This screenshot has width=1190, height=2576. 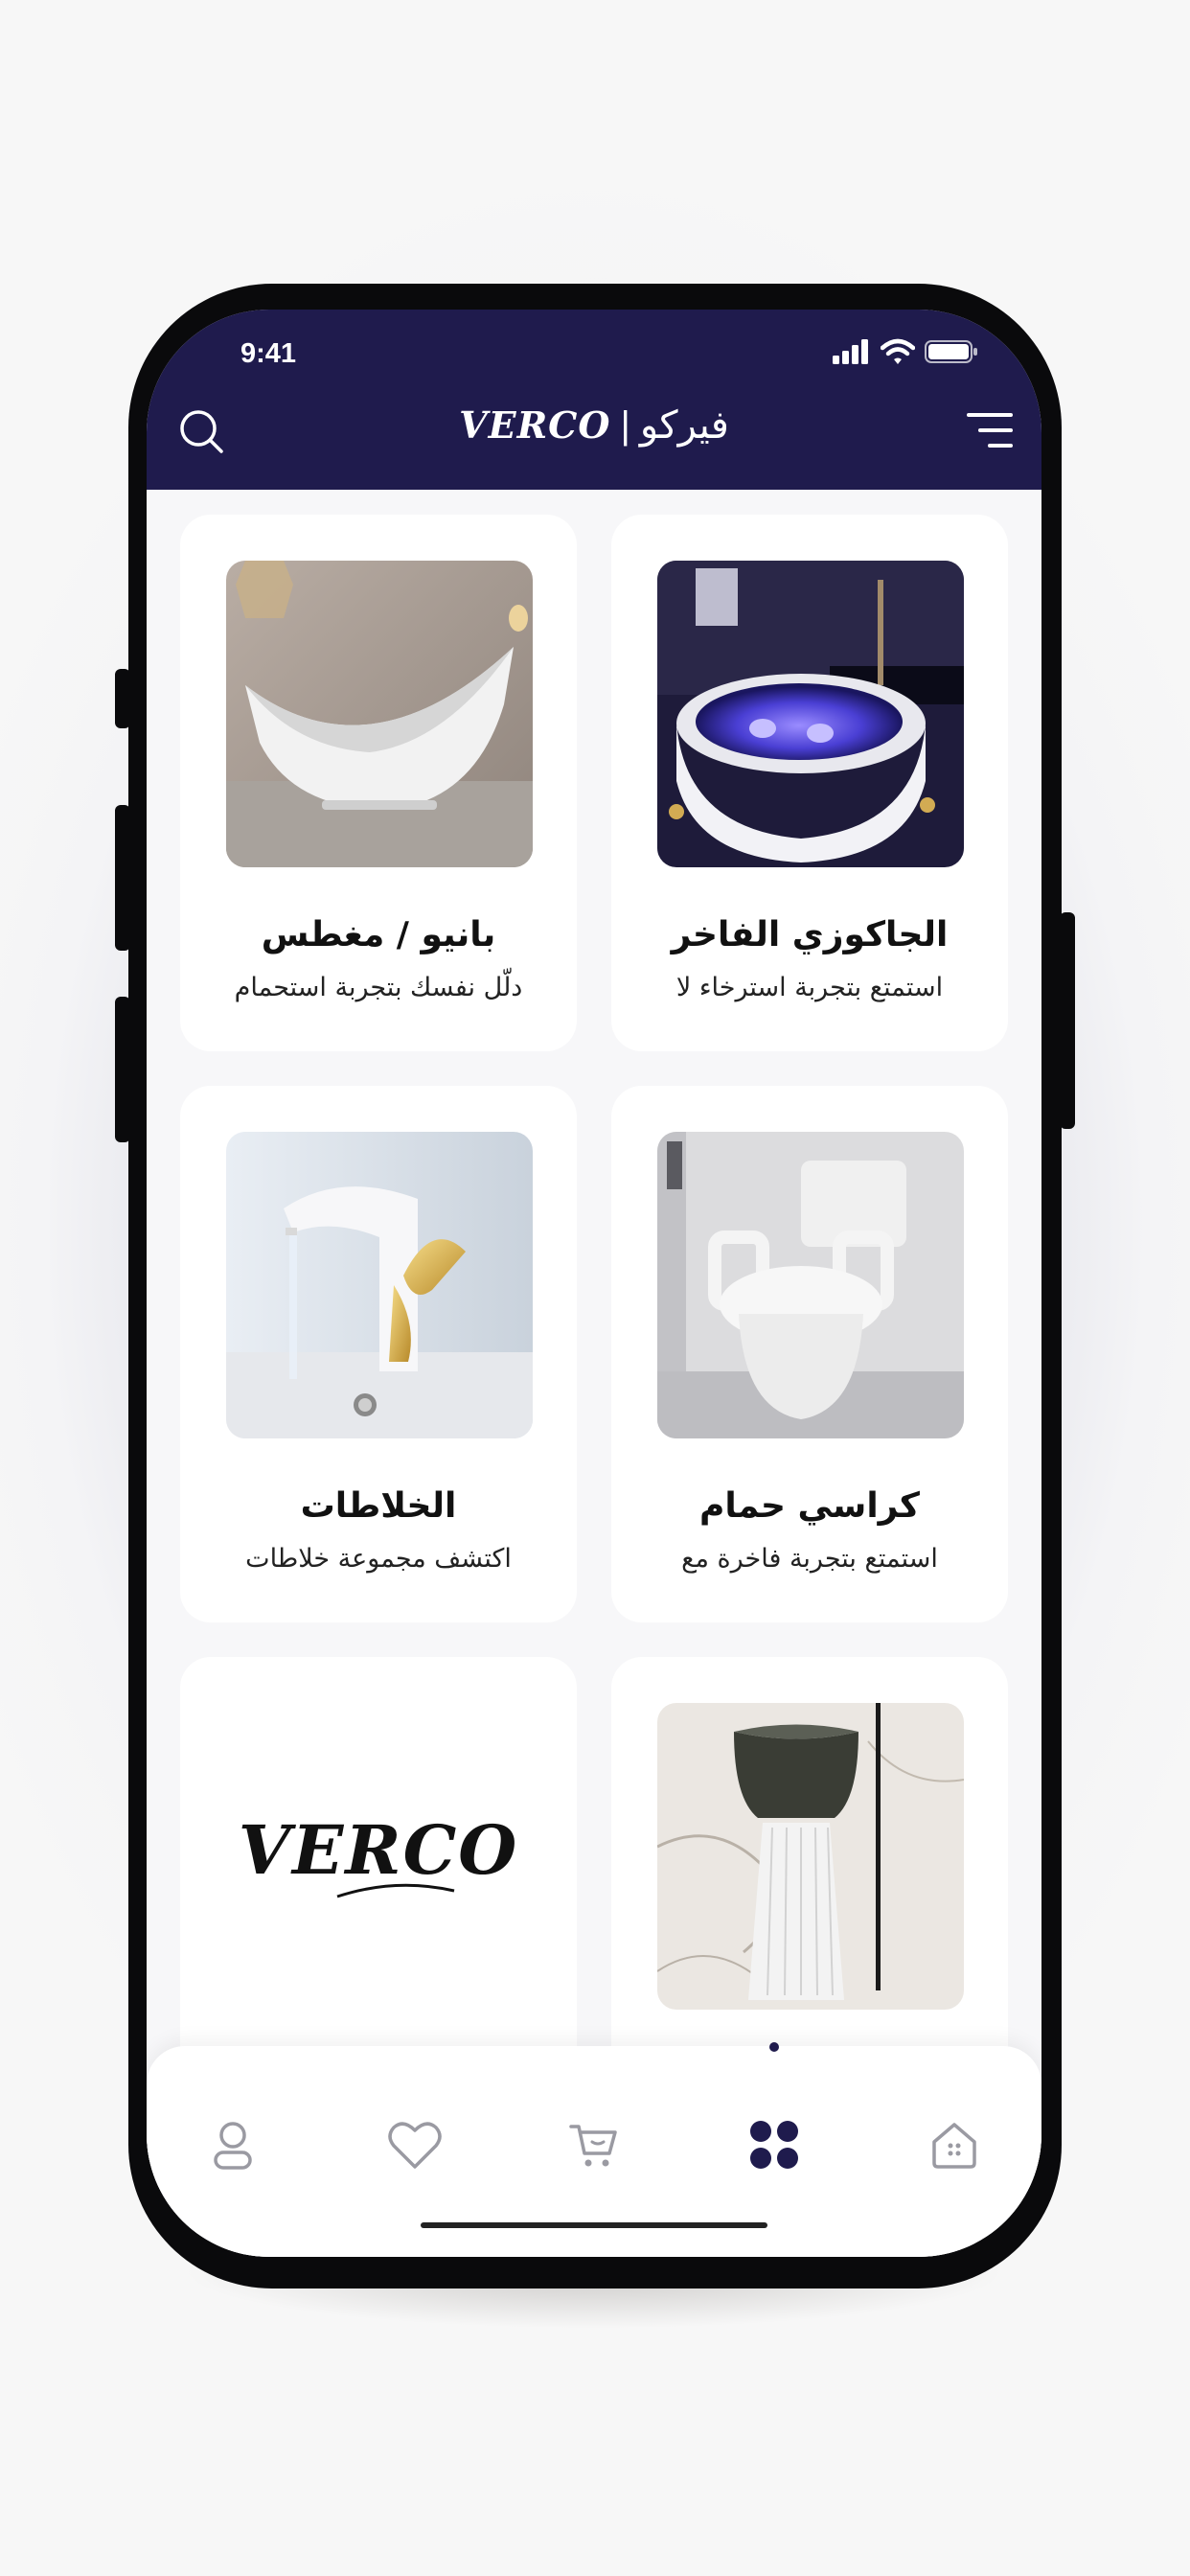 I want to click on nav-favorites, so click(x=414, y=2144).